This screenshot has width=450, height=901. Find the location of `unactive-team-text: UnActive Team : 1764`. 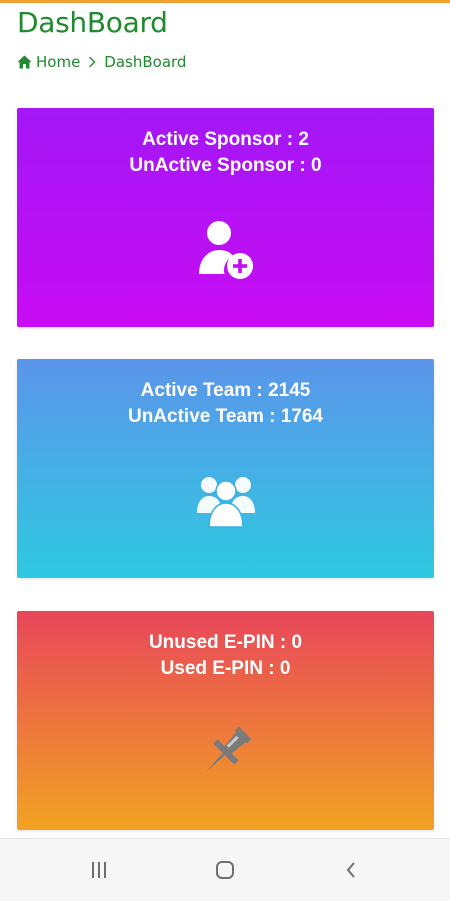

unactive-team-text: UnActive Team : 1764 is located at coordinates (225, 416).